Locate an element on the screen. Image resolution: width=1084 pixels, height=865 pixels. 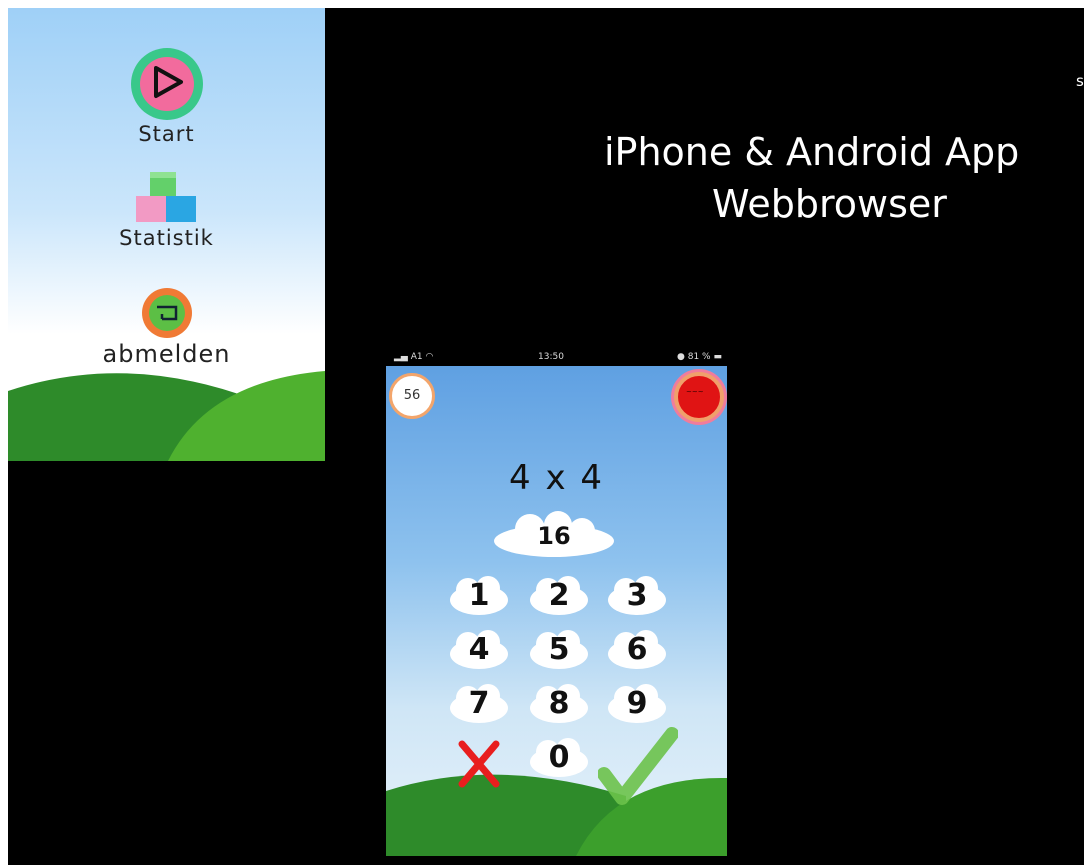
confirm-check-icon is located at coordinates (638, 766).